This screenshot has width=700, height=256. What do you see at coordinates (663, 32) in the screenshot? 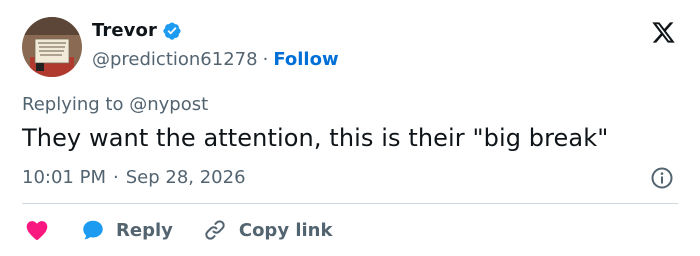
I see `x-logo-icon` at bounding box center [663, 32].